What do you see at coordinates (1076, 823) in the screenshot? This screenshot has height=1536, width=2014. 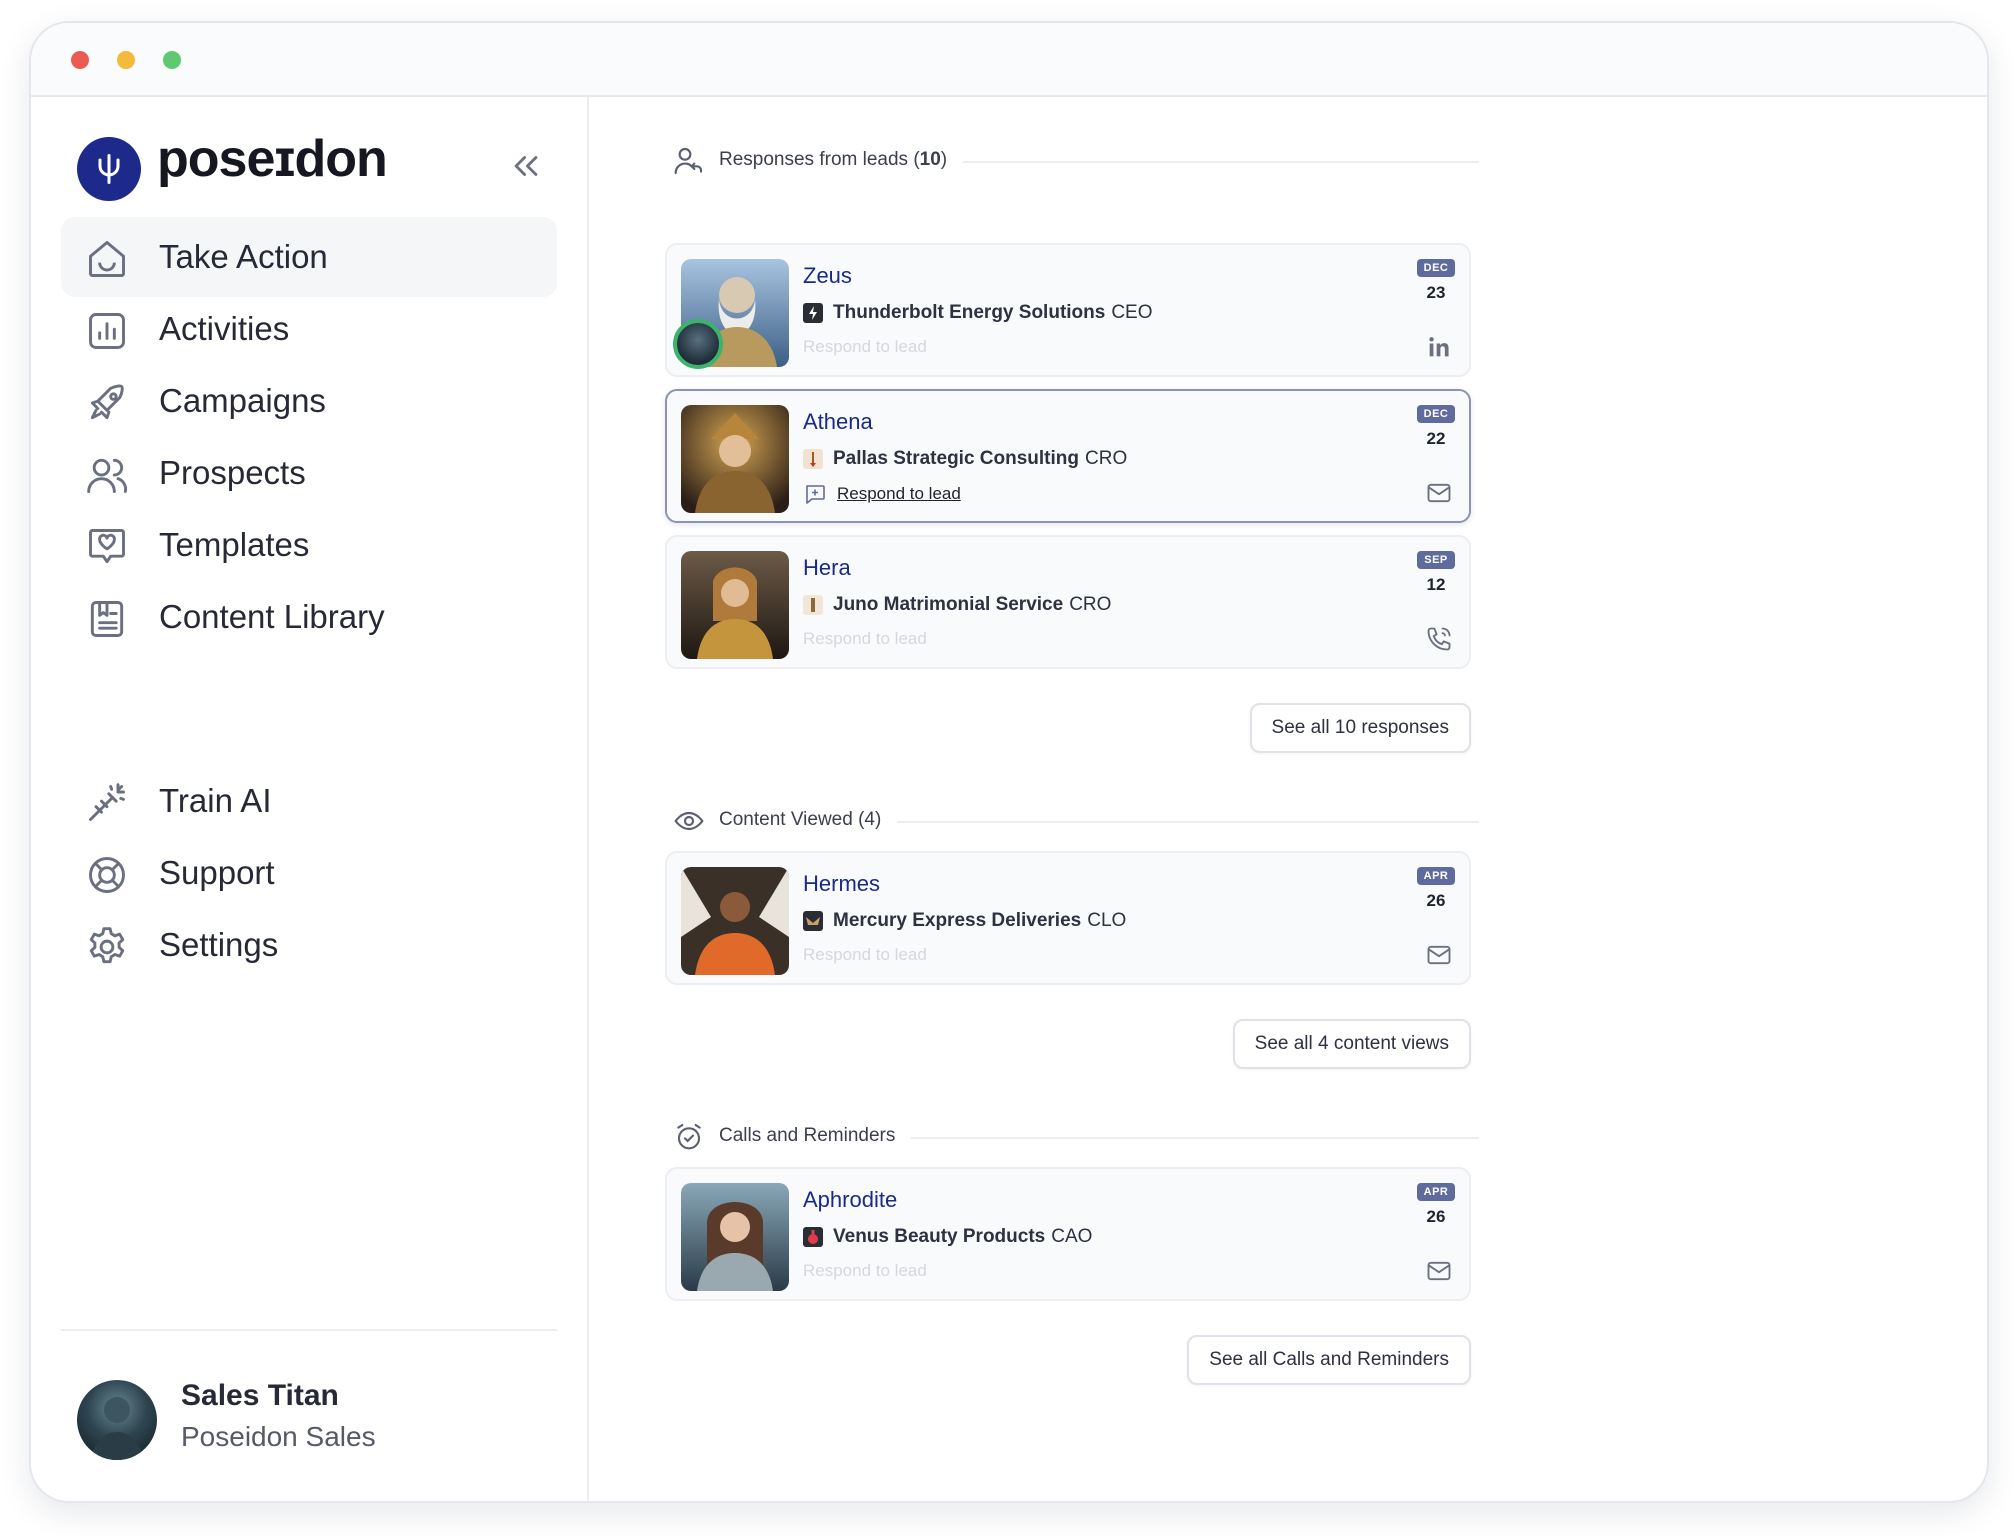 I see `section-header-content-viewed: Content Viewed (4)` at bounding box center [1076, 823].